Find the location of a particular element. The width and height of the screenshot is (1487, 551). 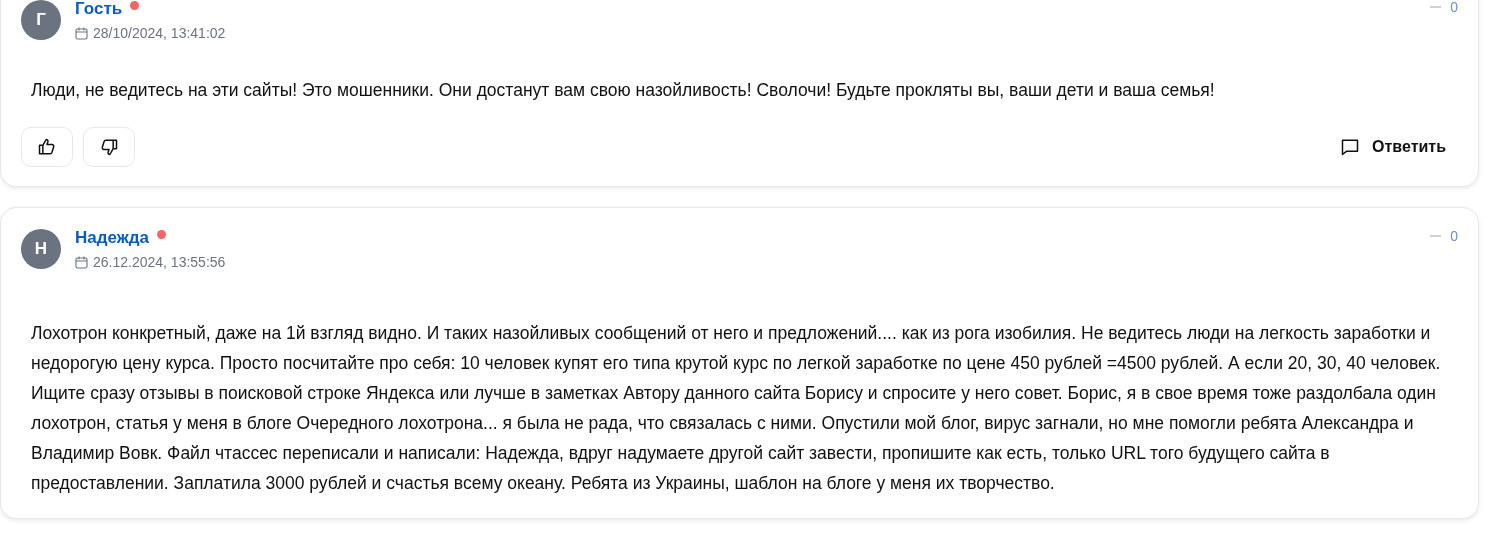

thumbs-down-icon is located at coordinates (109, 147).